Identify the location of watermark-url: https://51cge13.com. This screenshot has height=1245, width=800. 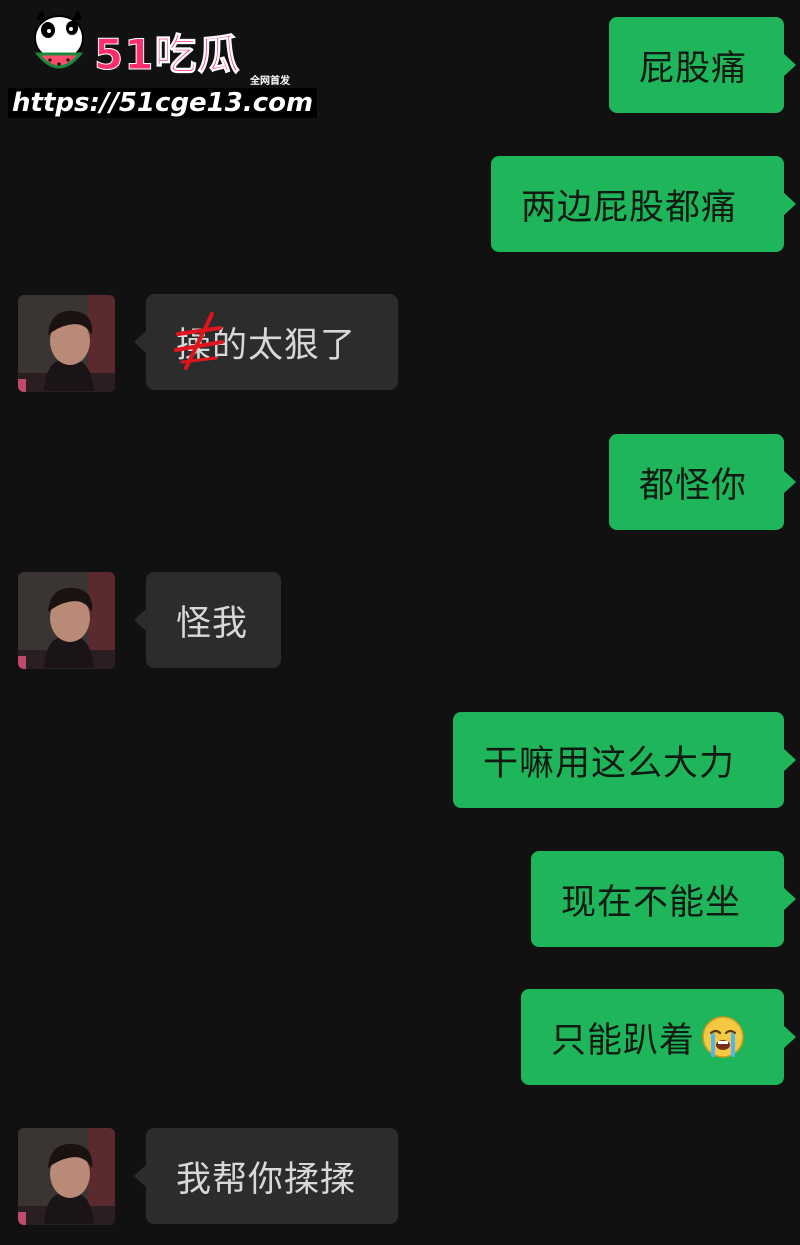
(163, 103).